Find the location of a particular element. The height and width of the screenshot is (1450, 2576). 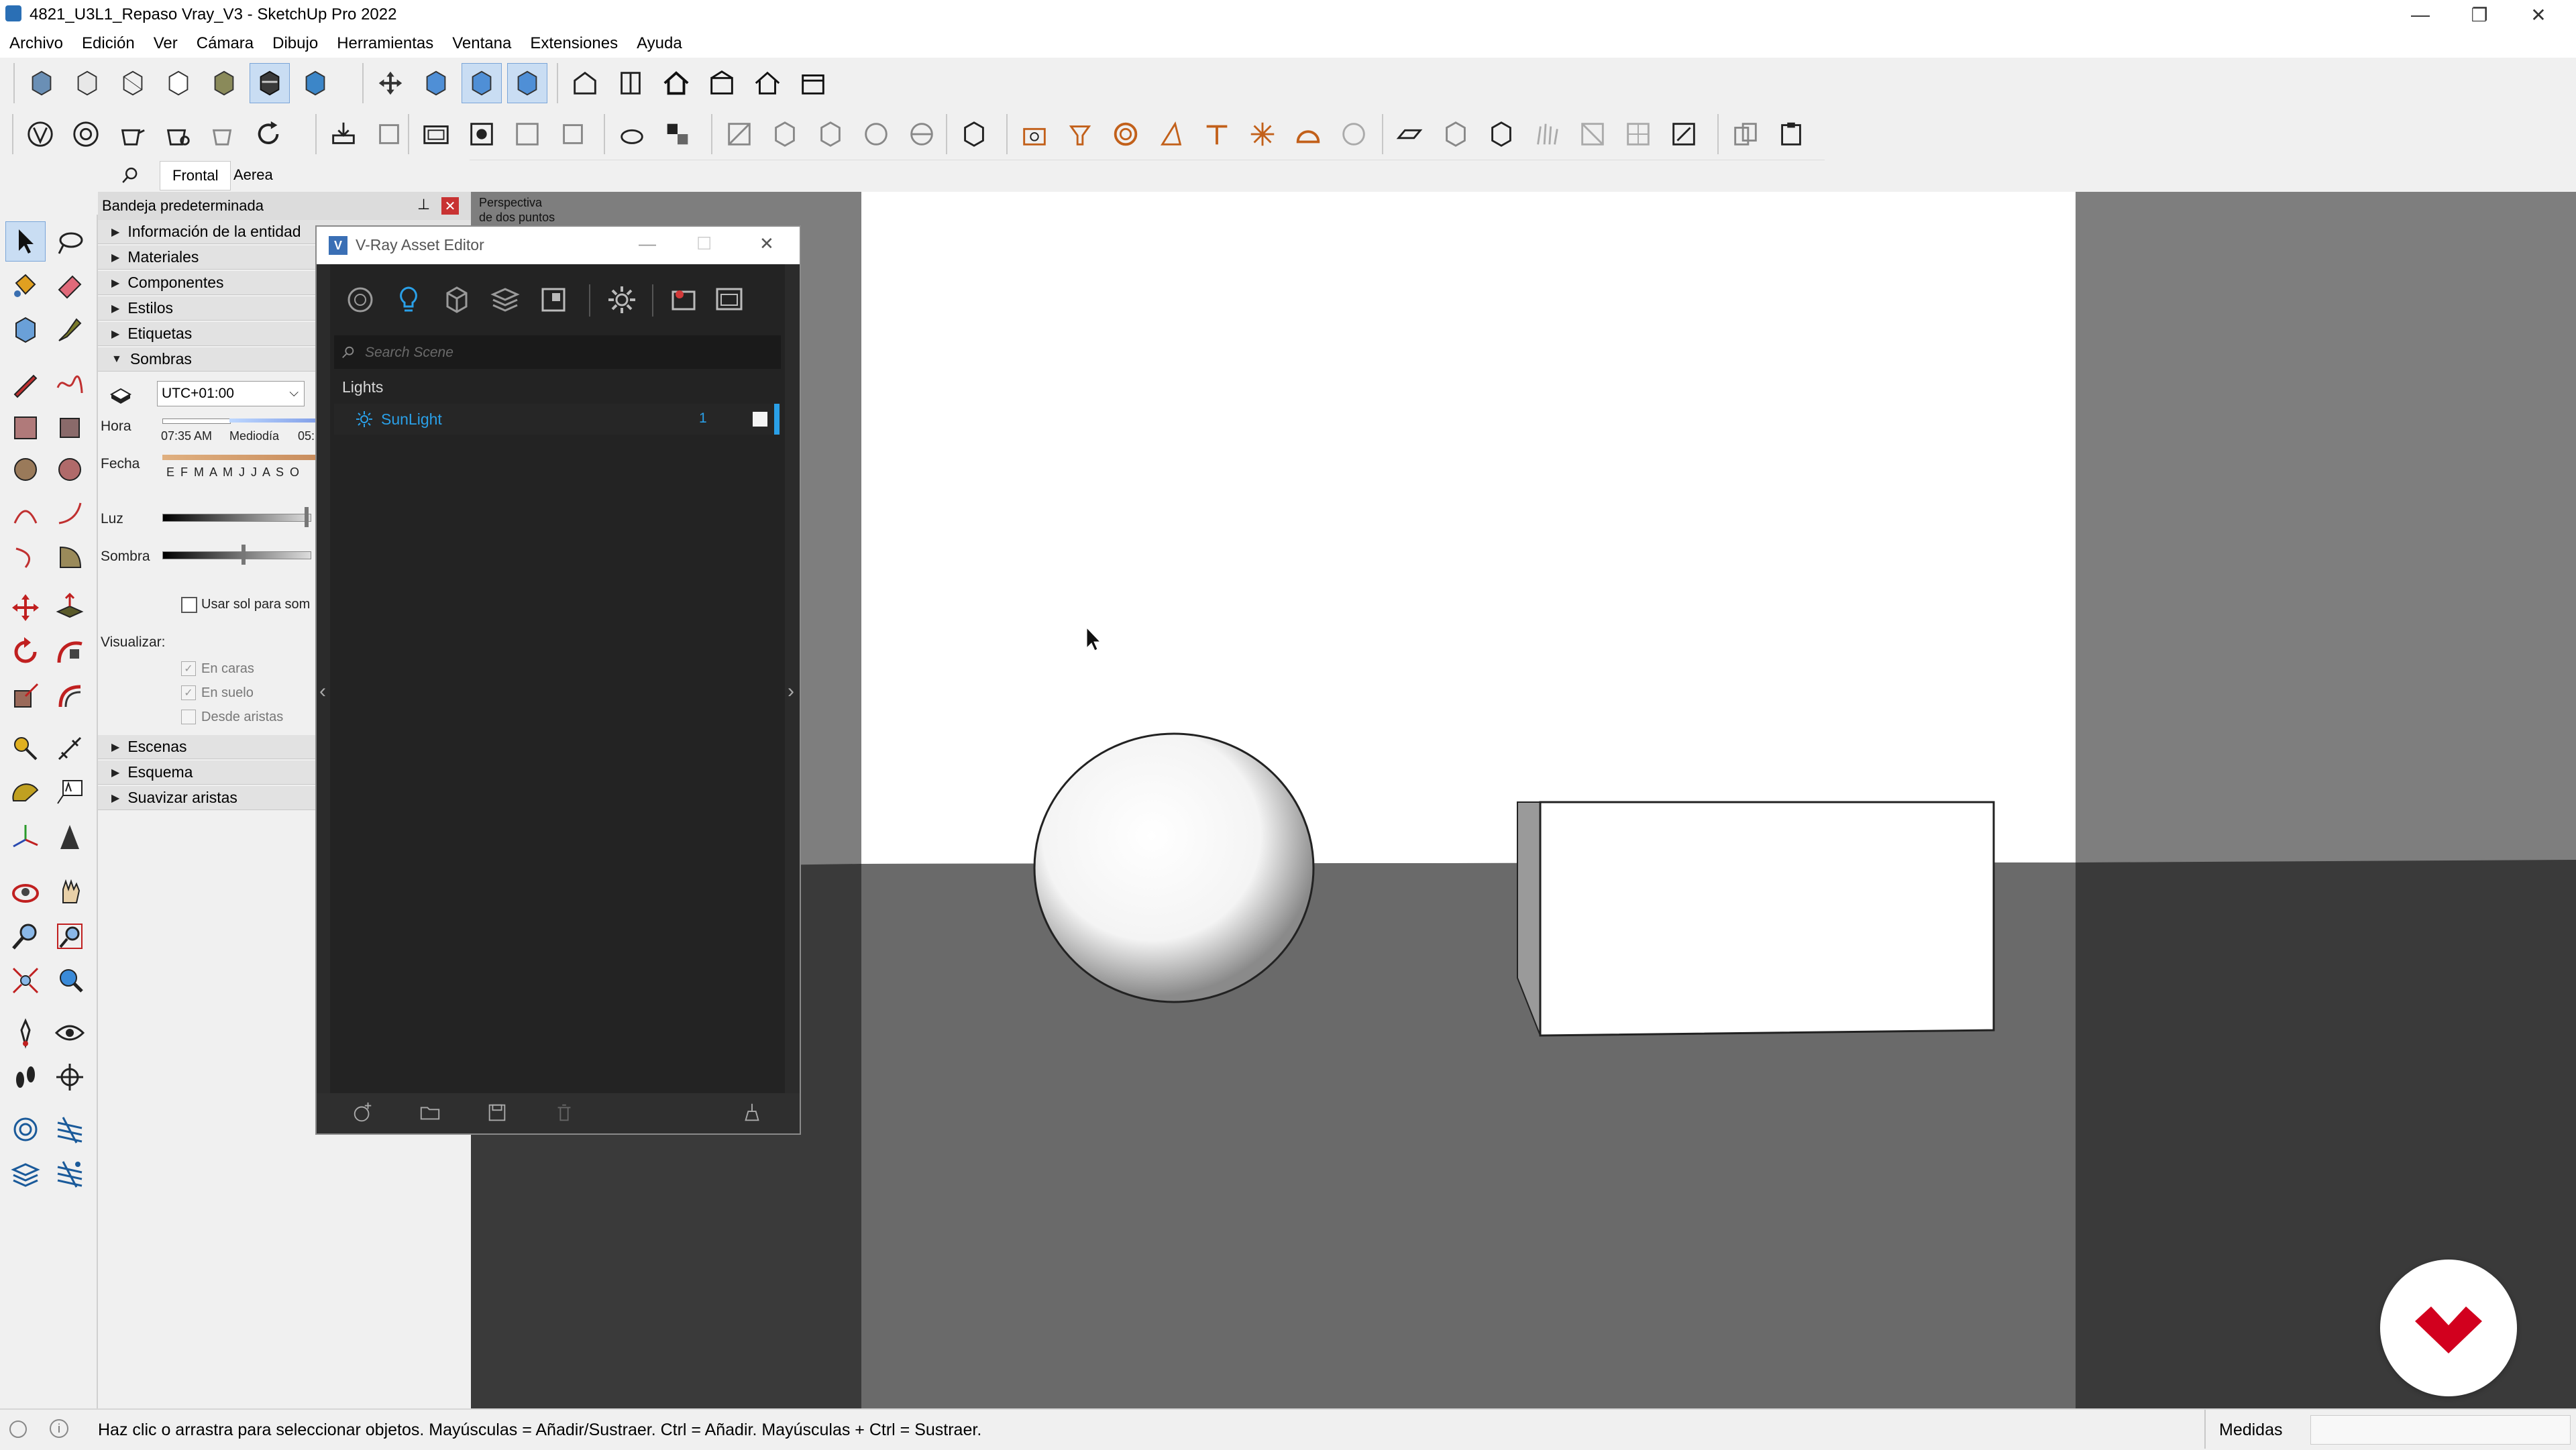

close-window-button: ✕ is located at coordinates (2538, 15).